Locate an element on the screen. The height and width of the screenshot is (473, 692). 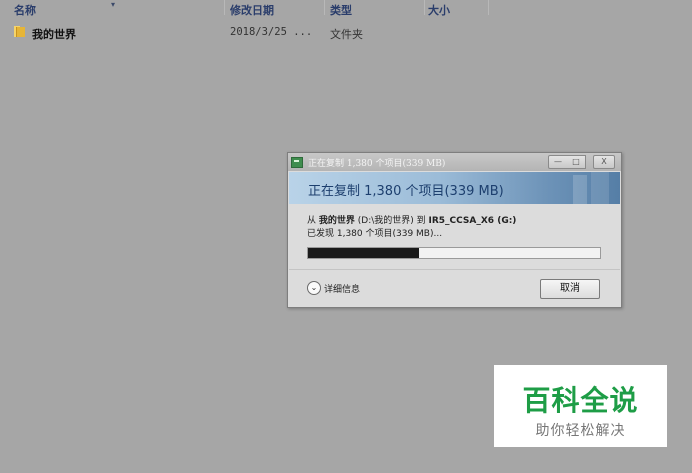
dialog-banner: 正在复制 1,380 个项目(339 MB) is located at coordinates (454, 188).